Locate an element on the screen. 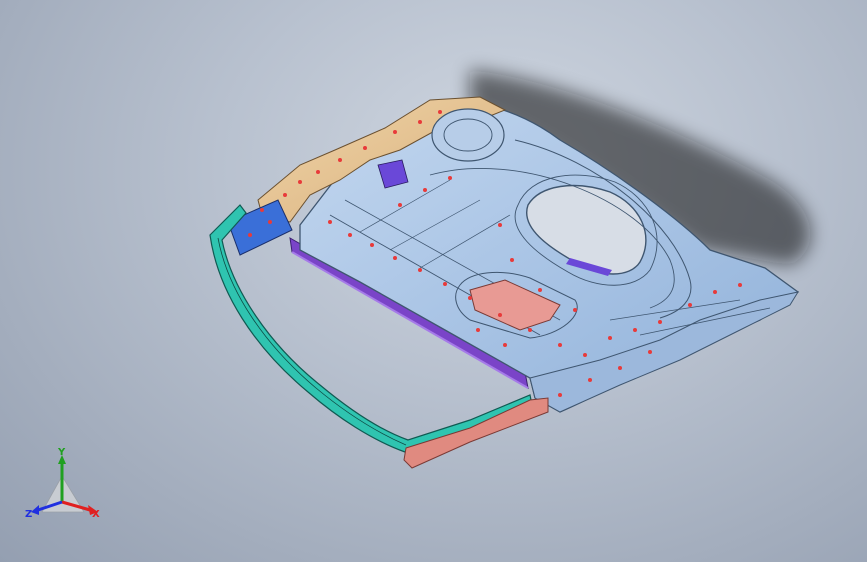 The width and height of the screenshot is (867, 562). lower-seal is located at coordinates (476, 433).